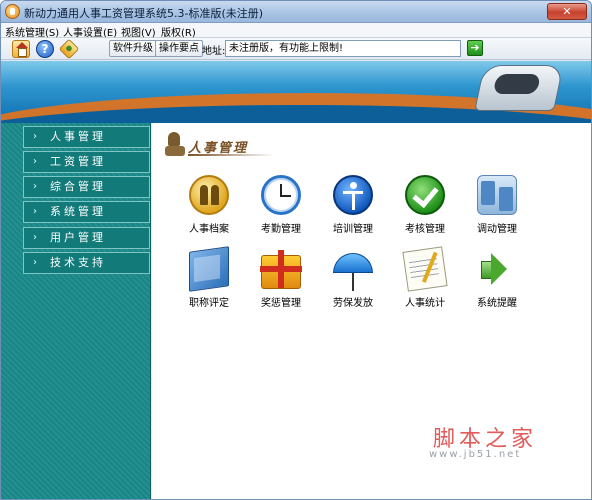 Image resolution: width=592 pixels, height=500 pixels. I want to click on address-input: 未注册版，有功能上限制!, so click(343, 48).